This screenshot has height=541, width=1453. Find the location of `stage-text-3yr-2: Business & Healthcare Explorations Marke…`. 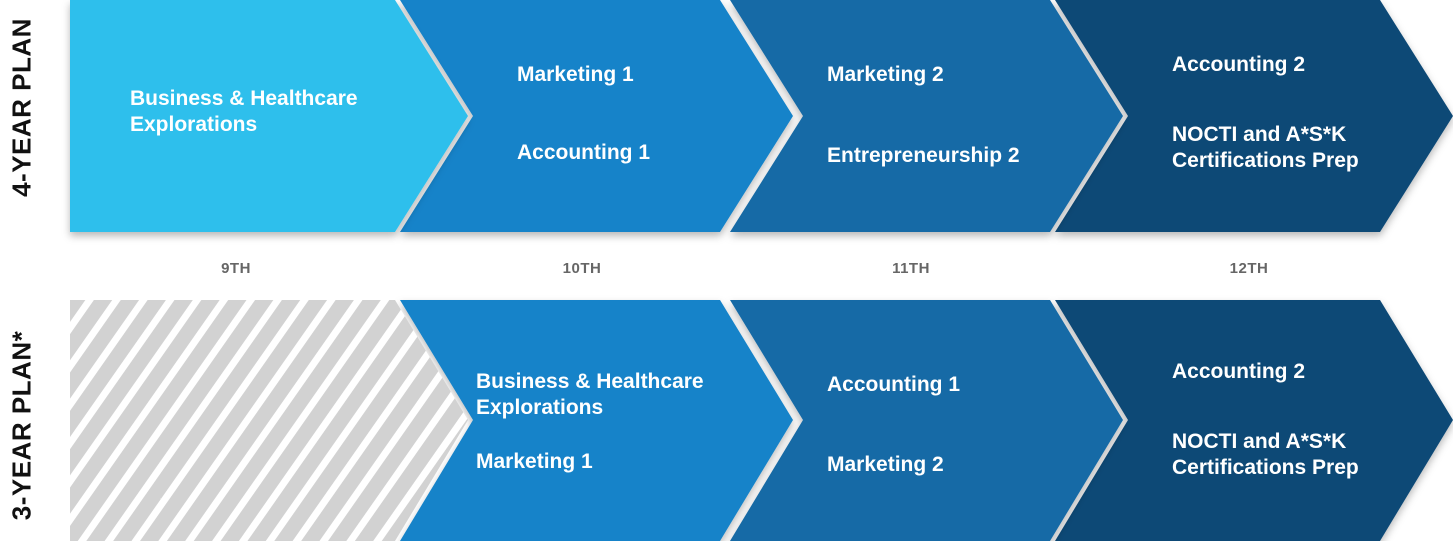

stage-text-3yr-2: Business & Healthcare Explorations Marke… is located at coordinates (590, 422).